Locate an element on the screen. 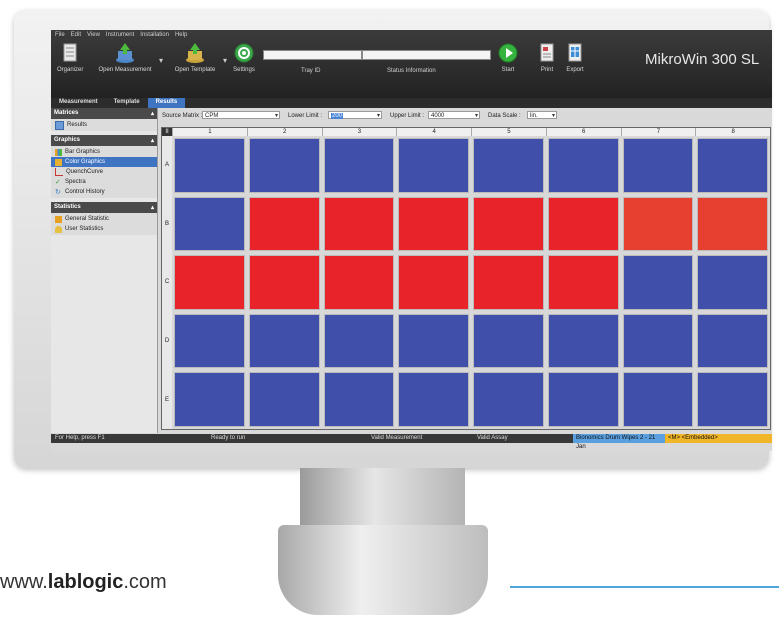 The width and height of the screenshot is (779, 623). grid-cell-b5 is located at coordinates (508, 224).